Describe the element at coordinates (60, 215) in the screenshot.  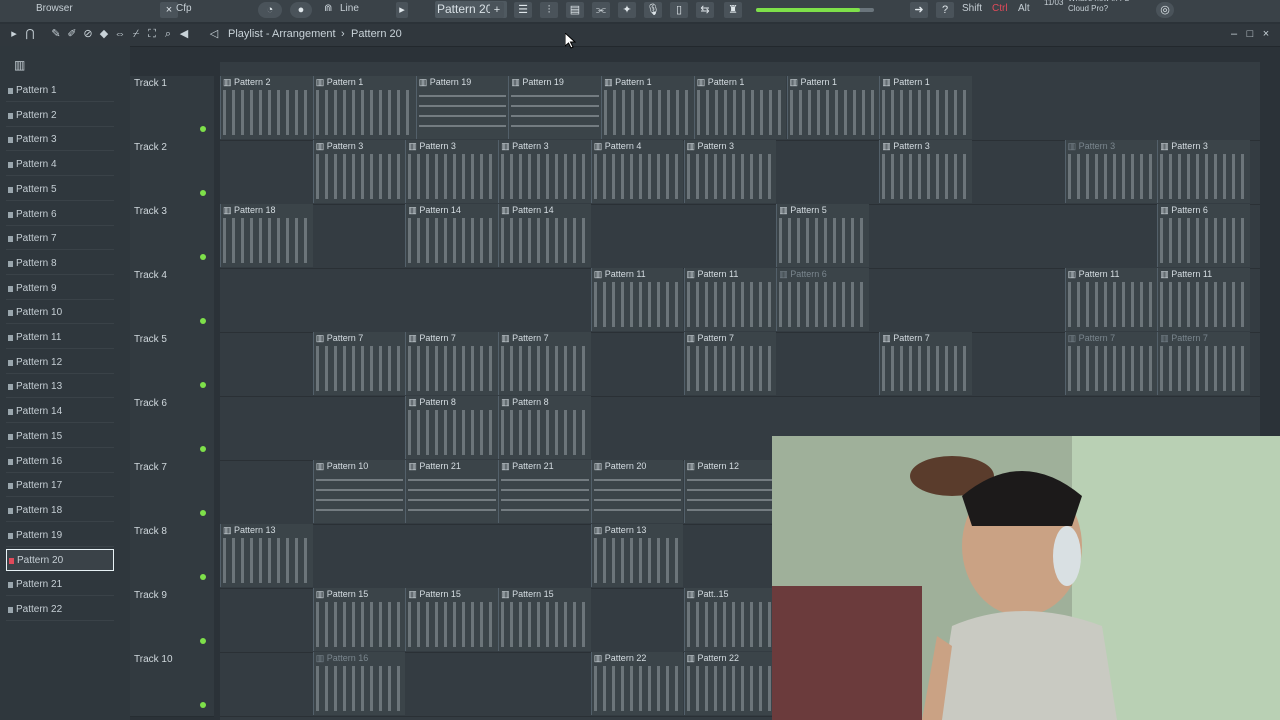
I see `pattern-list-item: Pattern 6` at that location.